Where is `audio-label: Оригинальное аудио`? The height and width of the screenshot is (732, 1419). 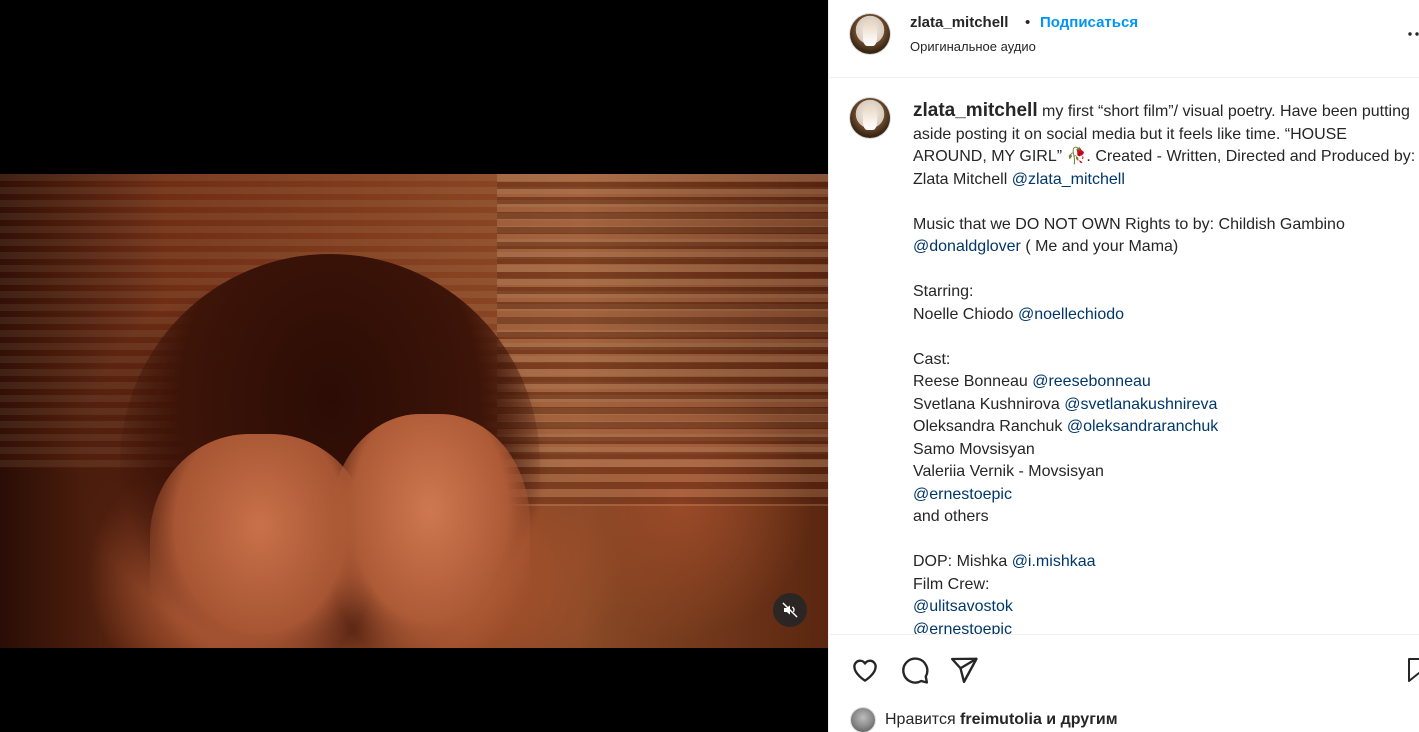
audio-label: Оригинальное аудио is located at coordinates (973, 46).